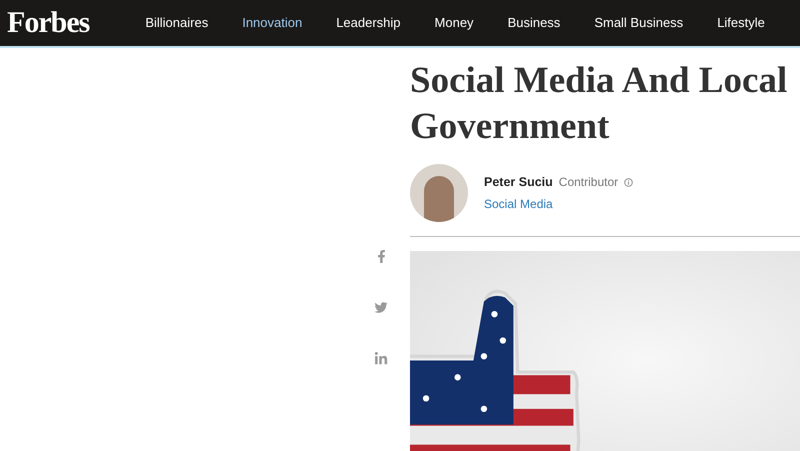 The width and height of the screenshot is (800, 451). I want to click on author-role: Contributor, so click(588, 182).